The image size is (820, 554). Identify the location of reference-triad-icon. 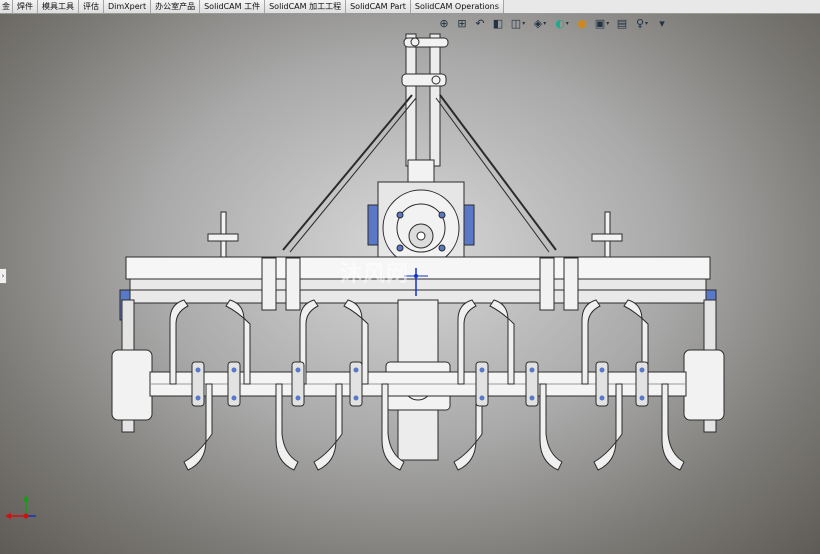
(20, 507).